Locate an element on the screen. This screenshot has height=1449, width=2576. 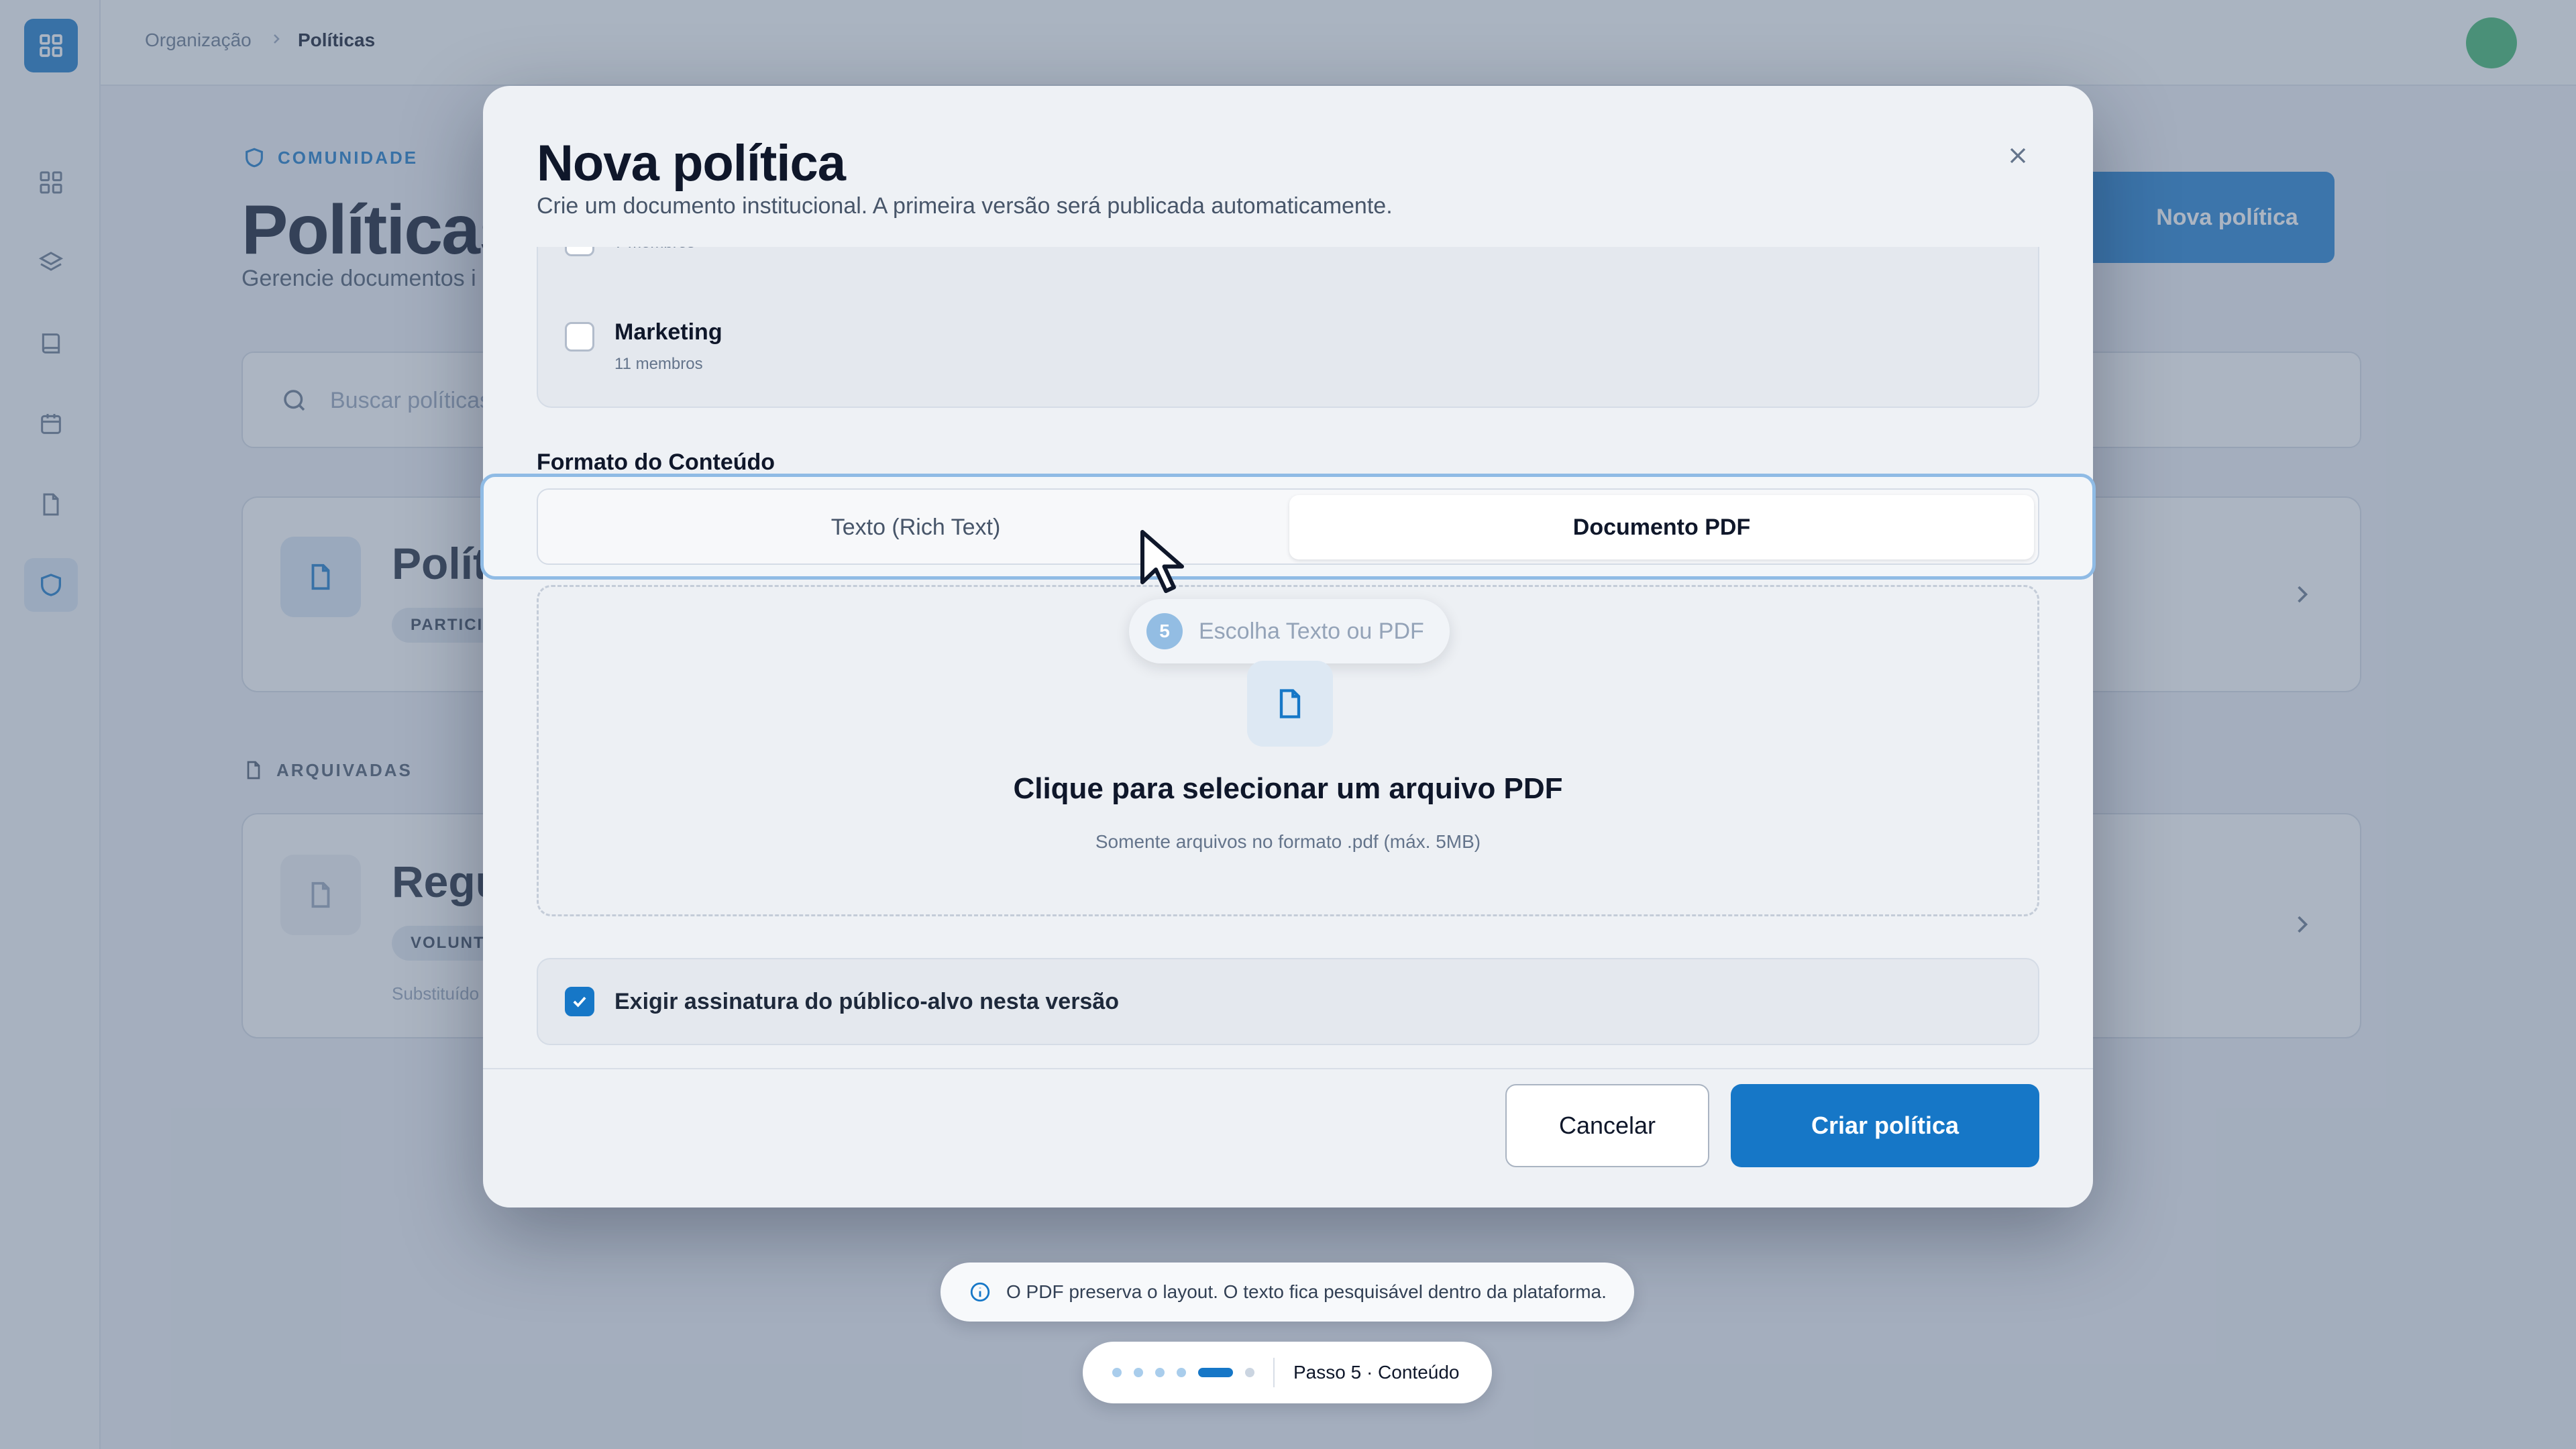
pdf-file-icon-tile is located at coordinates (1290, 704).